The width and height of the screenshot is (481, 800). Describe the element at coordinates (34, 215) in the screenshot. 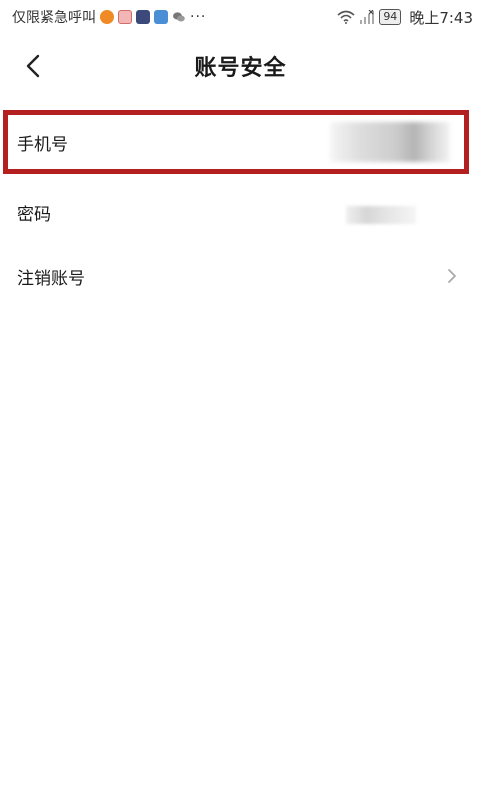

I see `list-item-label: 密码` at that location.